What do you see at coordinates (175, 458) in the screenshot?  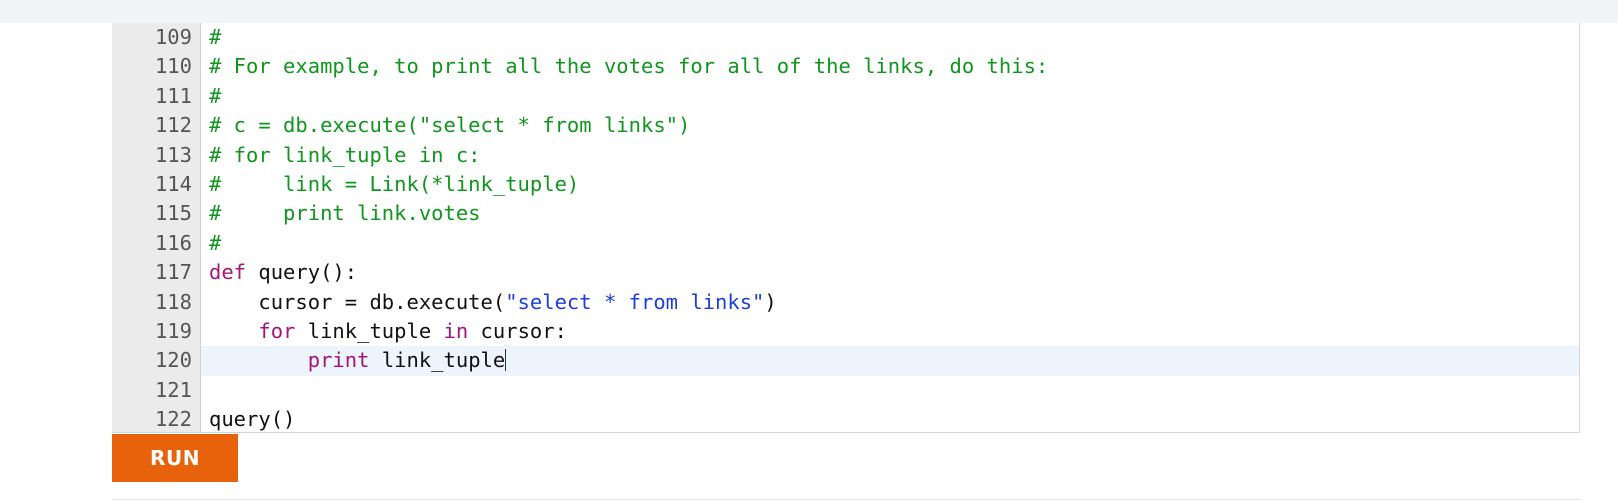 I see `run-button: RUN` at bounding box center [175, 458].